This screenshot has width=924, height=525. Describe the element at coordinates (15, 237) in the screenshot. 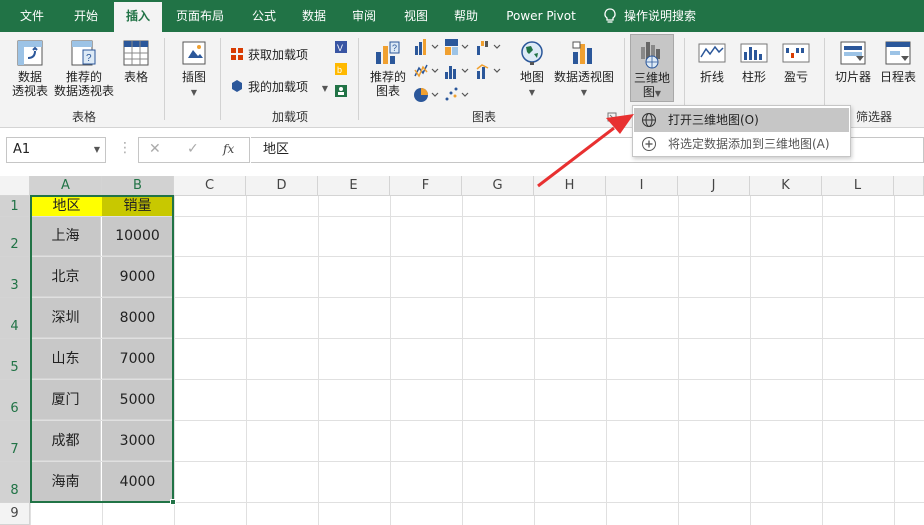

I see `row-header-2: 2` at that location.